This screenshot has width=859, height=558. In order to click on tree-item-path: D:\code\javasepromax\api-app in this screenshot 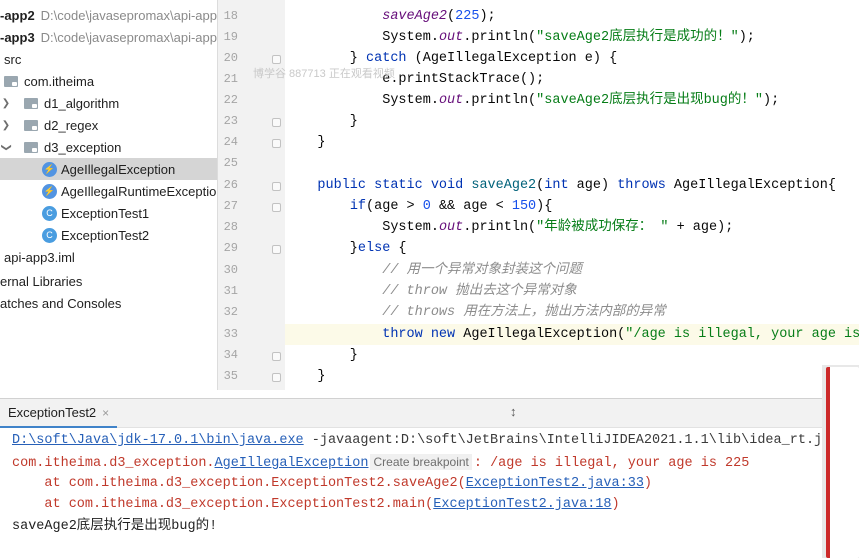, I will do `click(128, 15)`.